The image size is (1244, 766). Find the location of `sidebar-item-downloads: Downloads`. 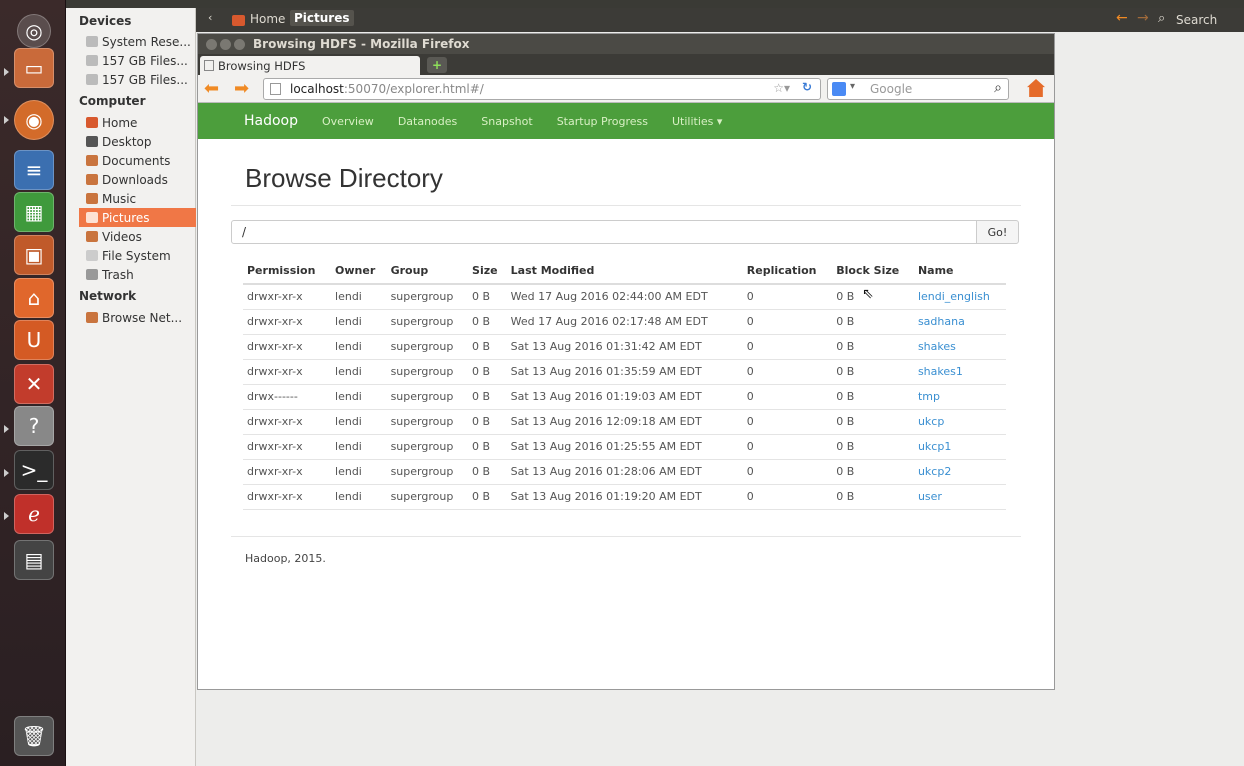

sidebar-item-downloads: Downloads is located at coordinates (141, 179).